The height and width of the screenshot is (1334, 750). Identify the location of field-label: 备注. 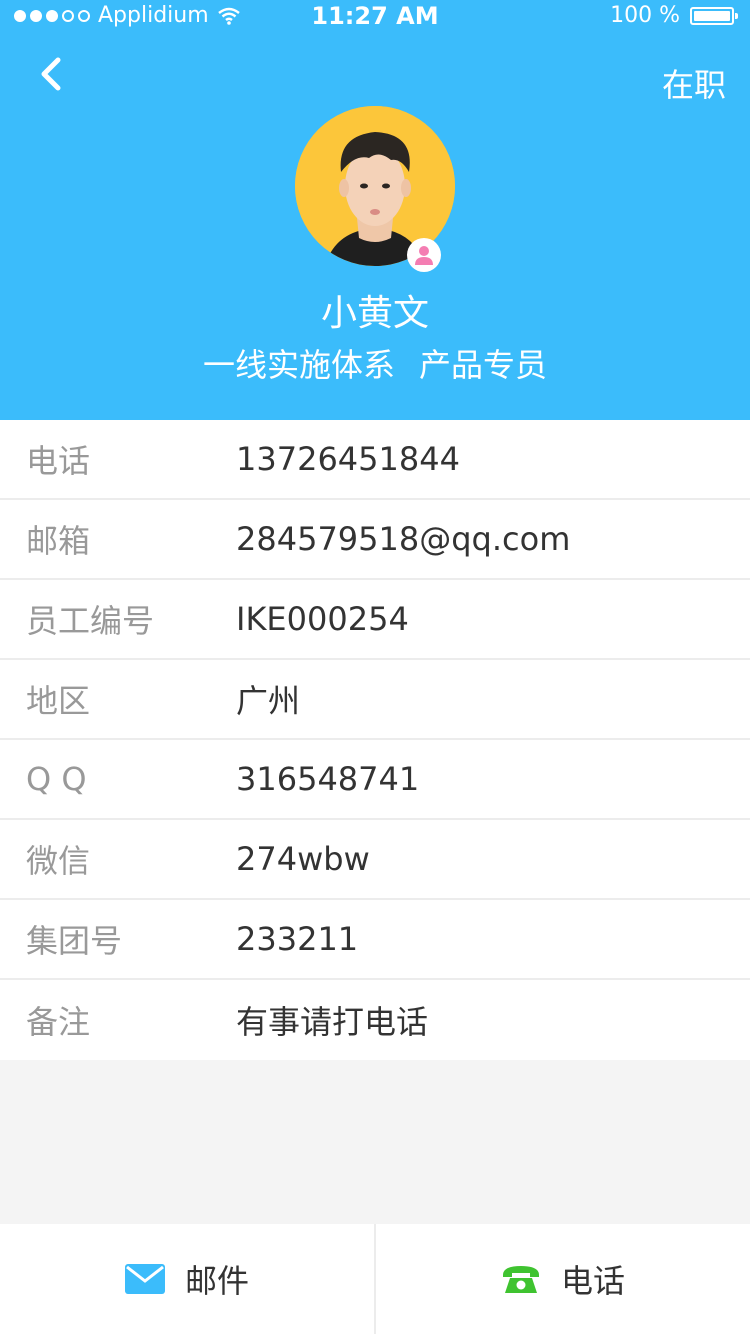
(58, 1022).